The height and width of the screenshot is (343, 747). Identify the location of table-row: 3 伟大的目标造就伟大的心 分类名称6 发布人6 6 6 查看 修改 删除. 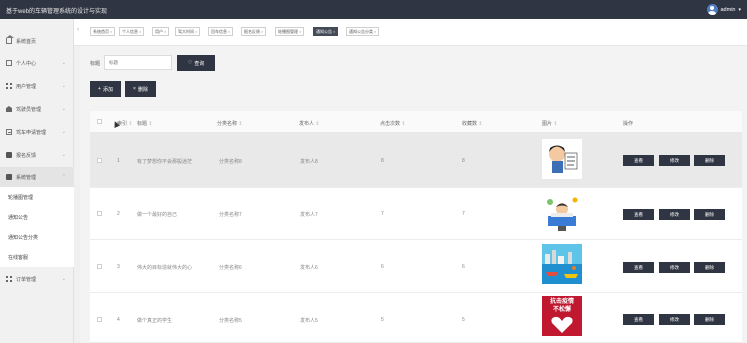
(416, 266).